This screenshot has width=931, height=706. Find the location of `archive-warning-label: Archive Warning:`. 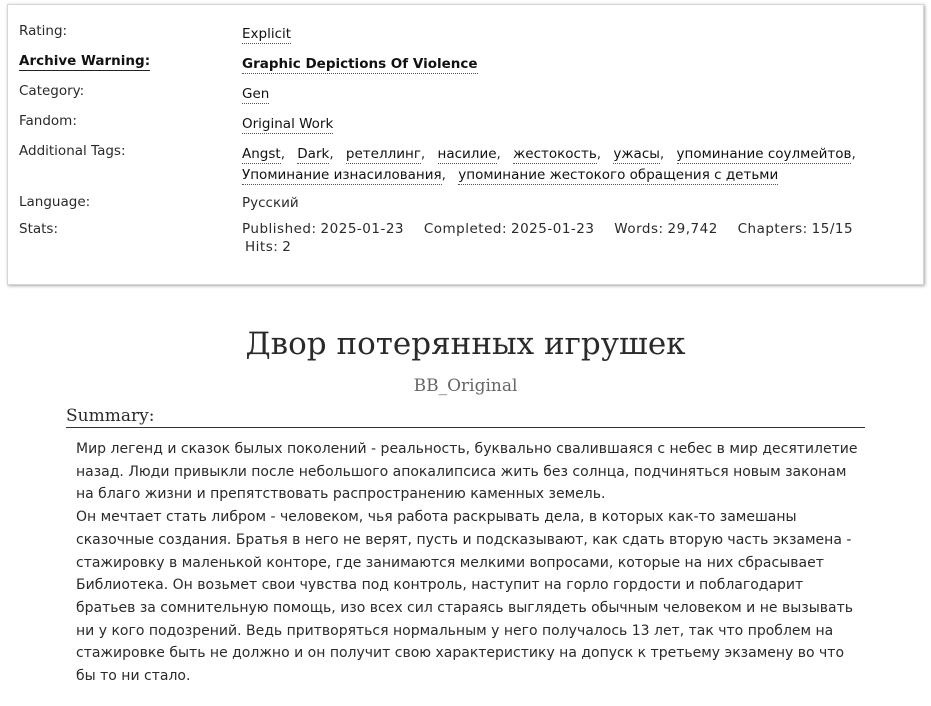

archive-warning-label: Archive Warning: is located at coordinates (85, 62).